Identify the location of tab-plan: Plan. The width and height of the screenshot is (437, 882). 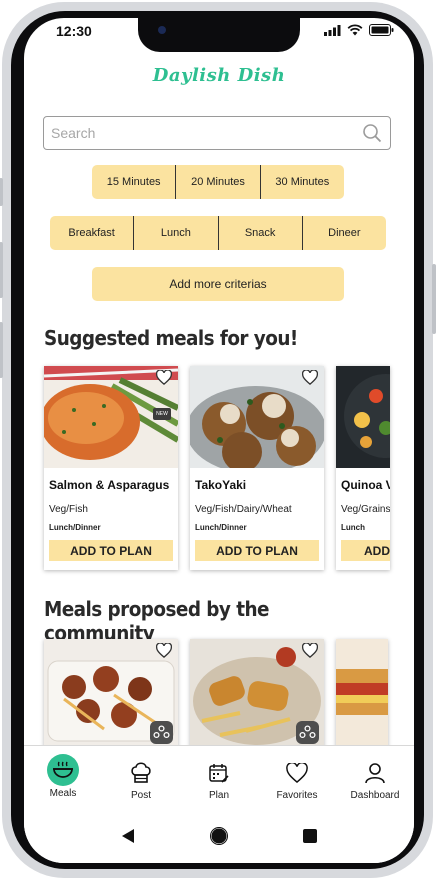
(219, 777).